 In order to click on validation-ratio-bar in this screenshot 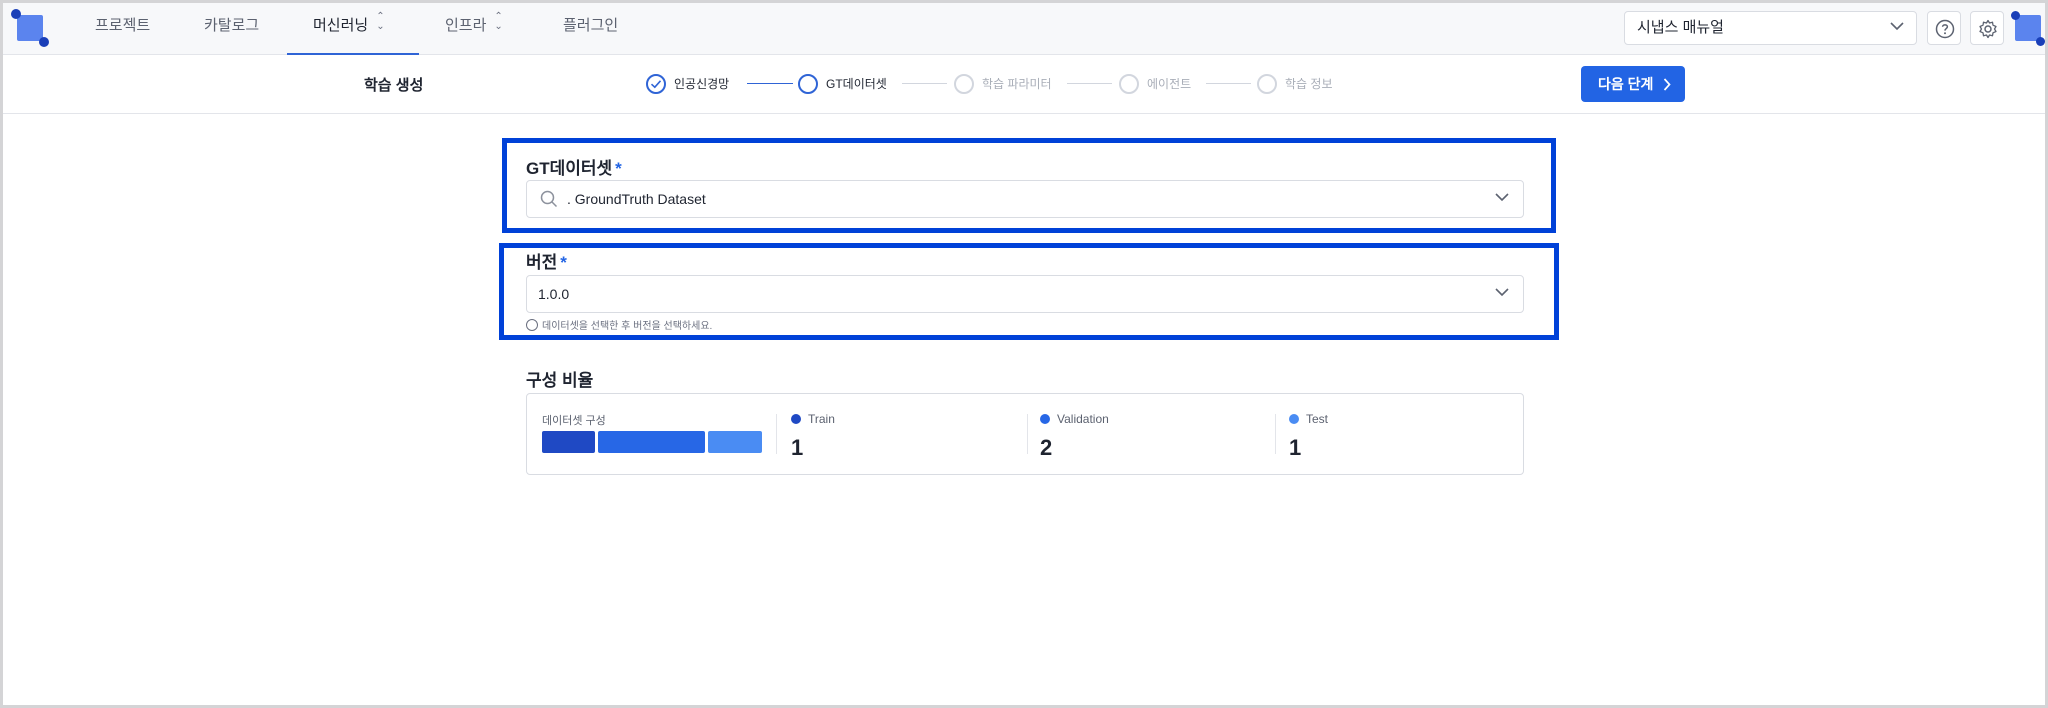, I will do `click(651, 442)`.